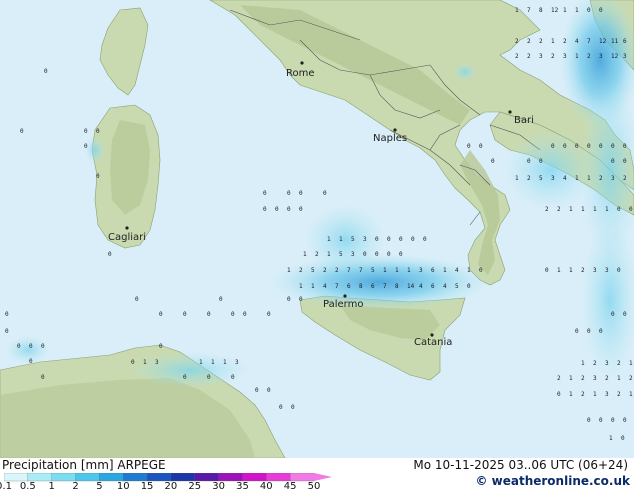 The image size is (634, 492). I want to click on grid-value: 5, so click(373, 270).